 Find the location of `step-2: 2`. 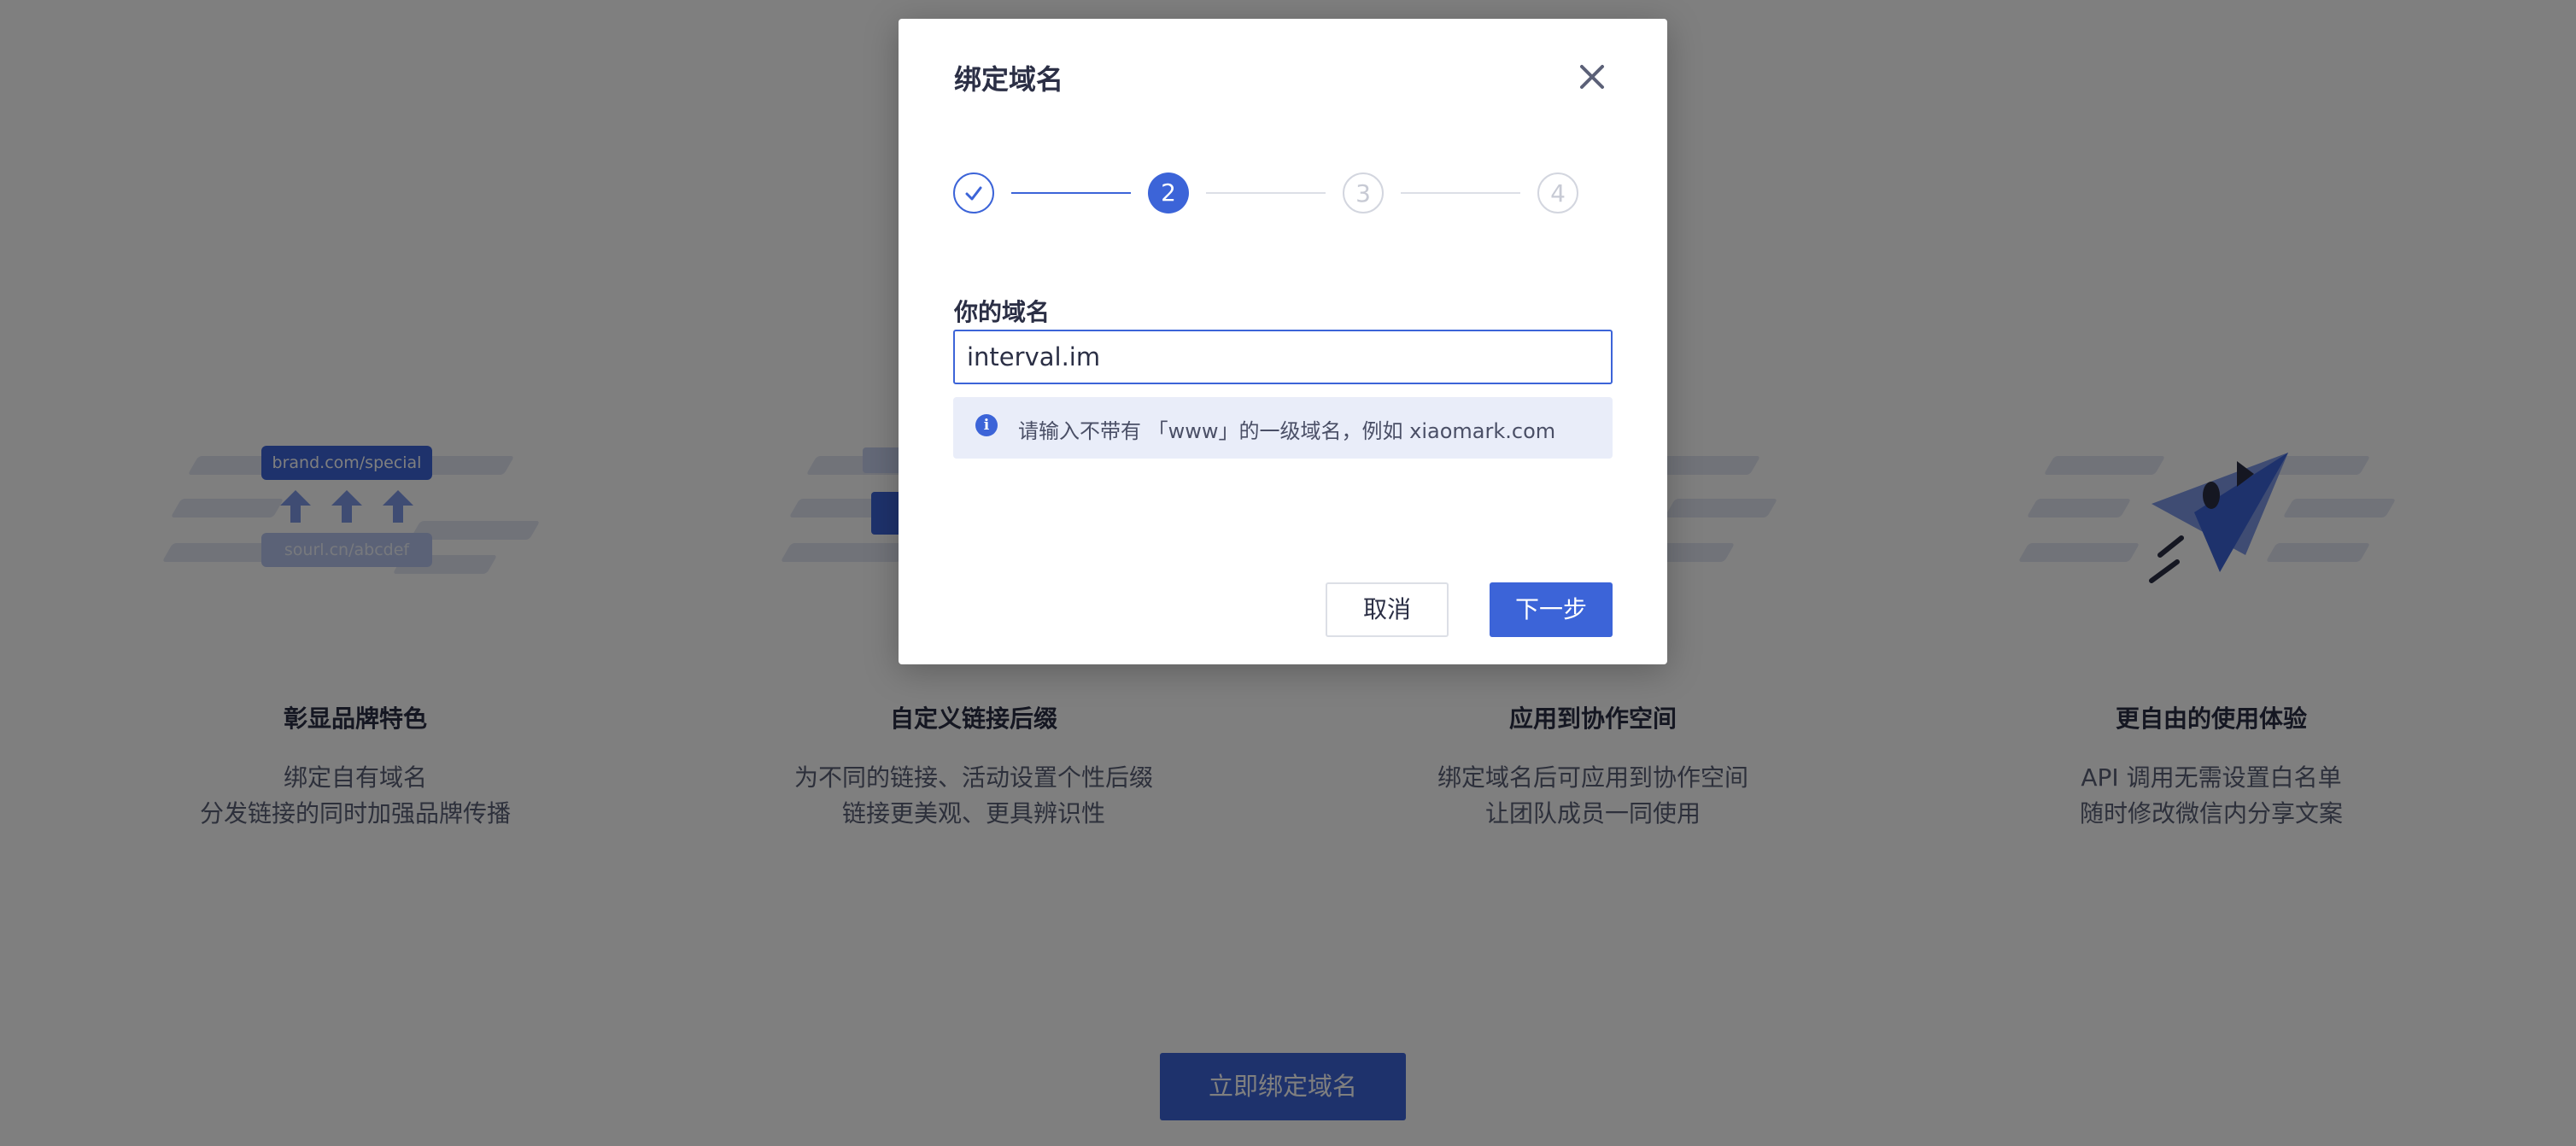

step-2: 2 is located at coordinates (1168, 192).